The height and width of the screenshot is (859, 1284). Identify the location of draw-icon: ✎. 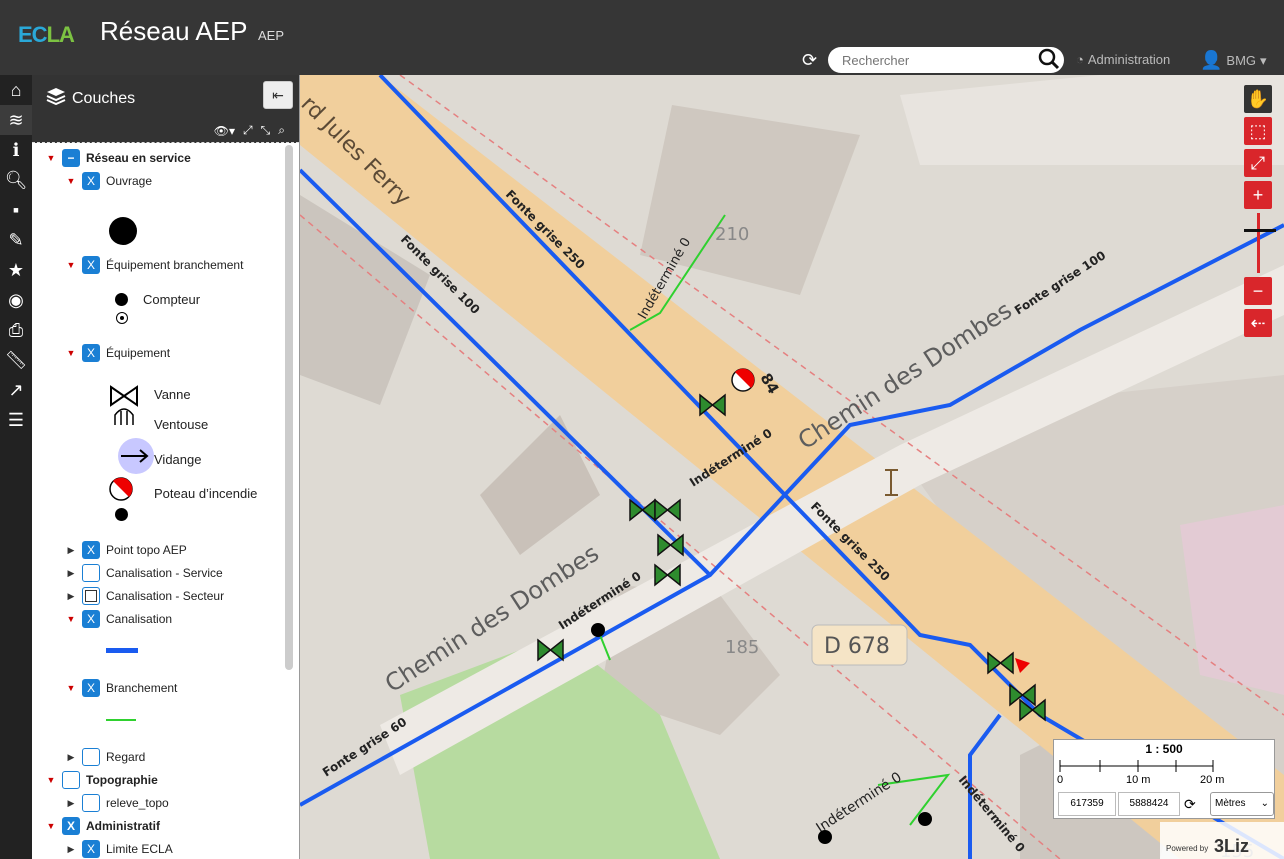
(16, 240).